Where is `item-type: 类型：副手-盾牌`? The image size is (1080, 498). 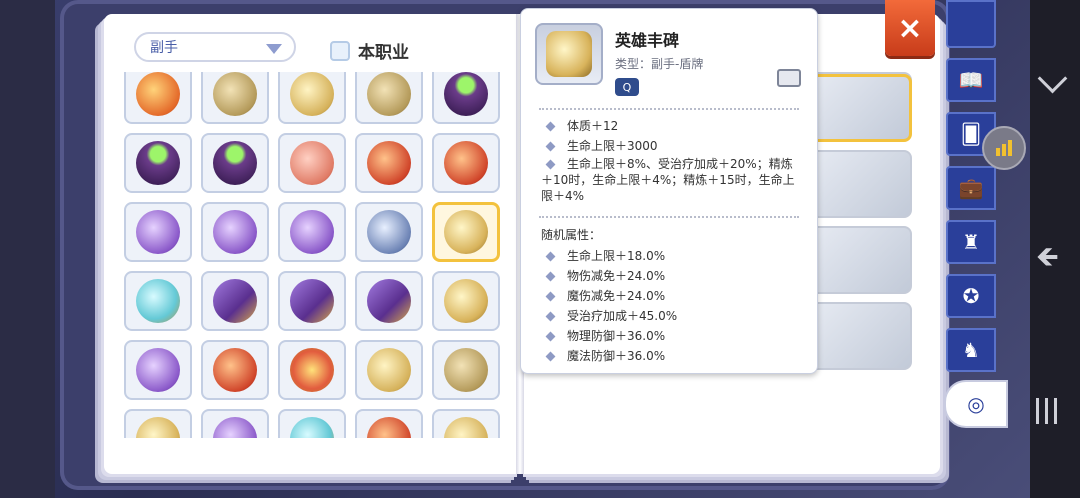 item-type: 类型：副手-盾牌 is located at coordinates (659, 64).